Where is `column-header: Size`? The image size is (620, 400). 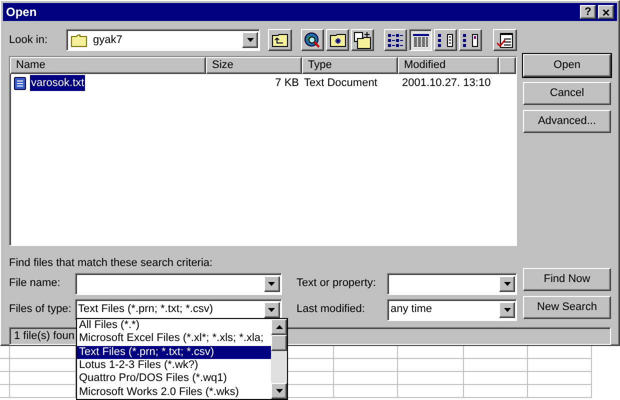
column-header: Size is located at coordinates (254, 65).